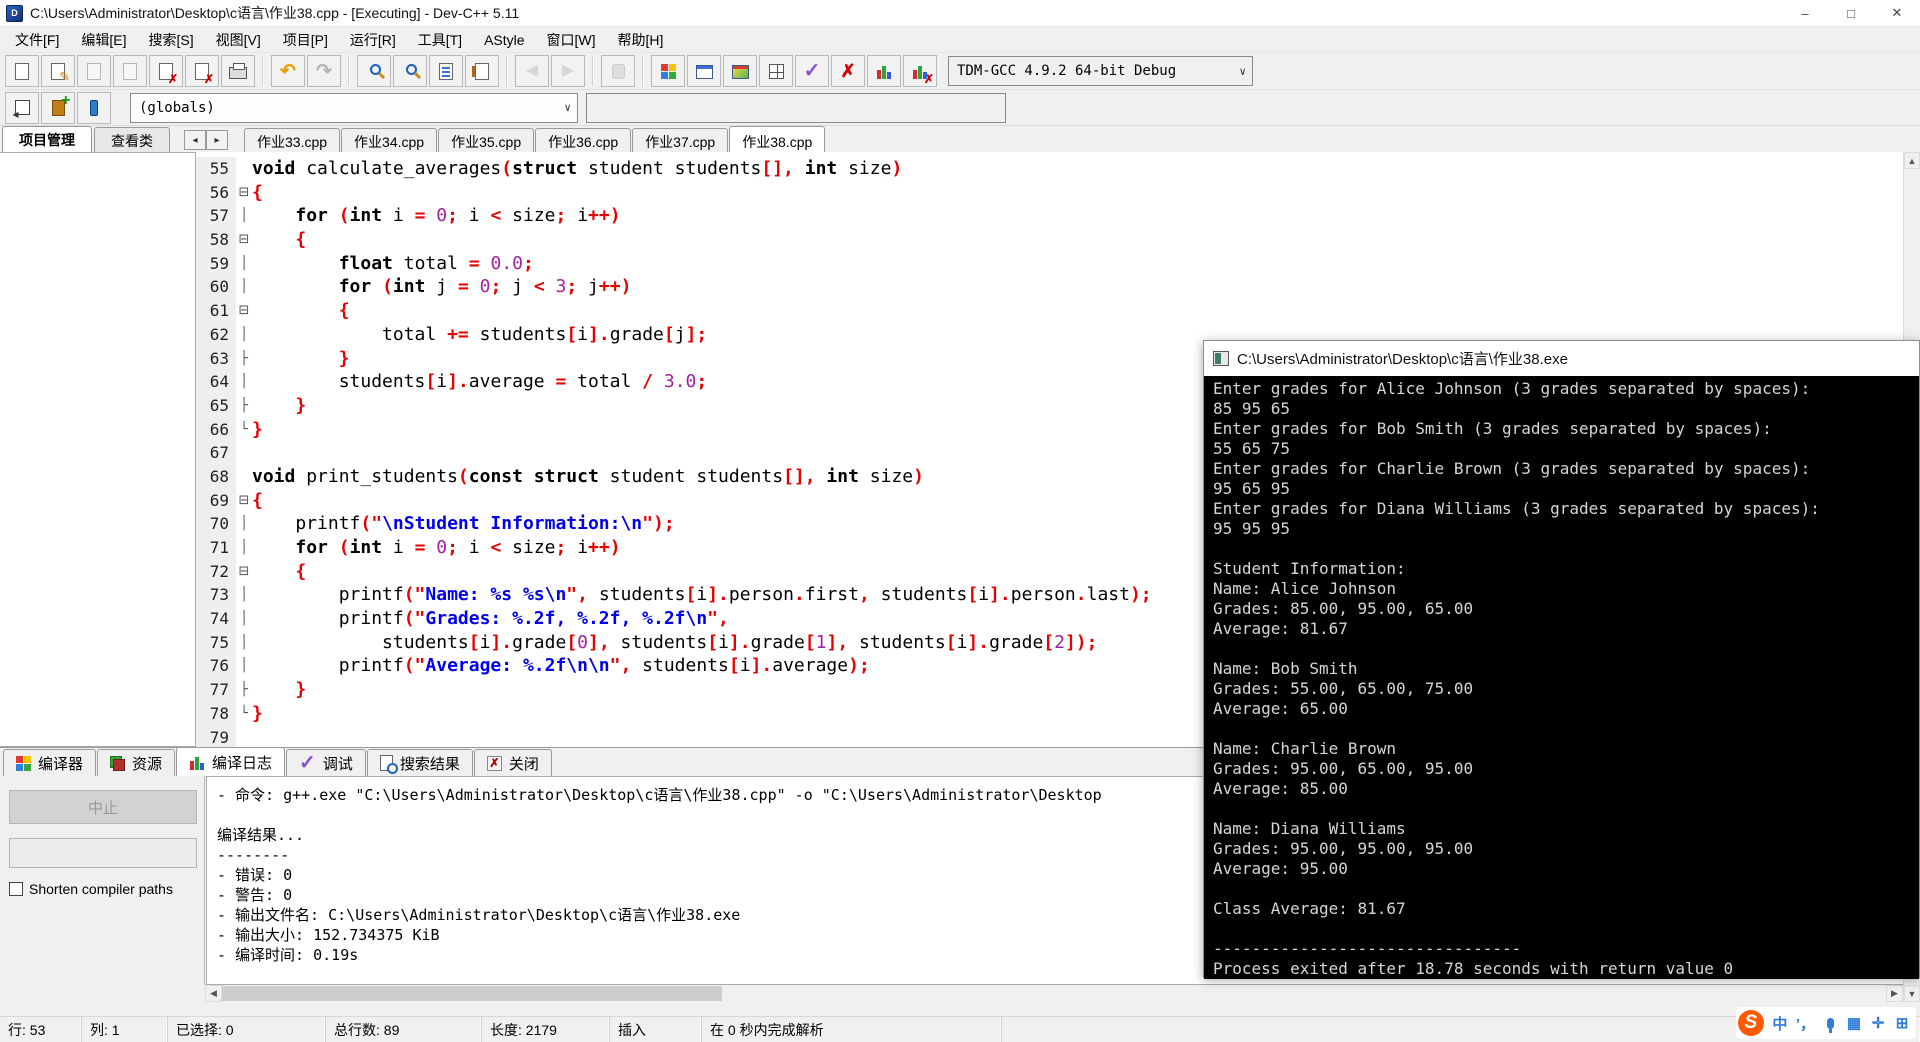 This screenshot has width=1920, height=1042. What do you see at coordinates (202, 71) in the screenshot?
I see `close-all-button` at bounding box center [202, 71].